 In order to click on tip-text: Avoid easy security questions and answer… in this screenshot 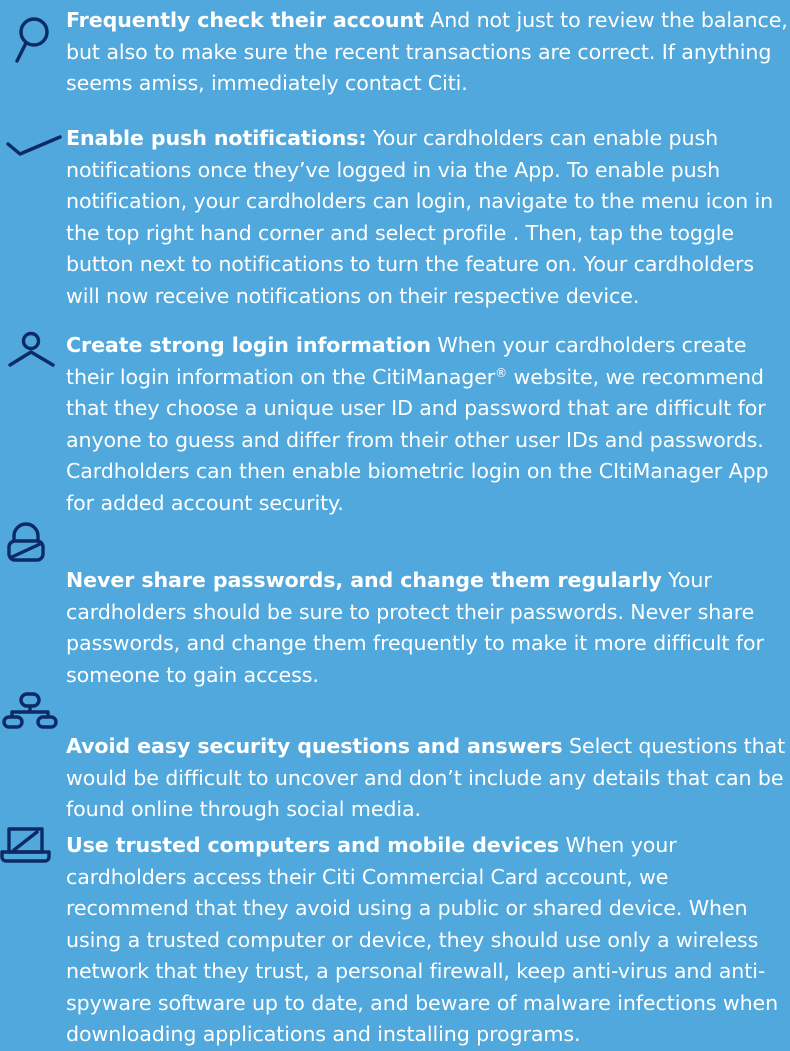, I will do `click(427, 778)`.